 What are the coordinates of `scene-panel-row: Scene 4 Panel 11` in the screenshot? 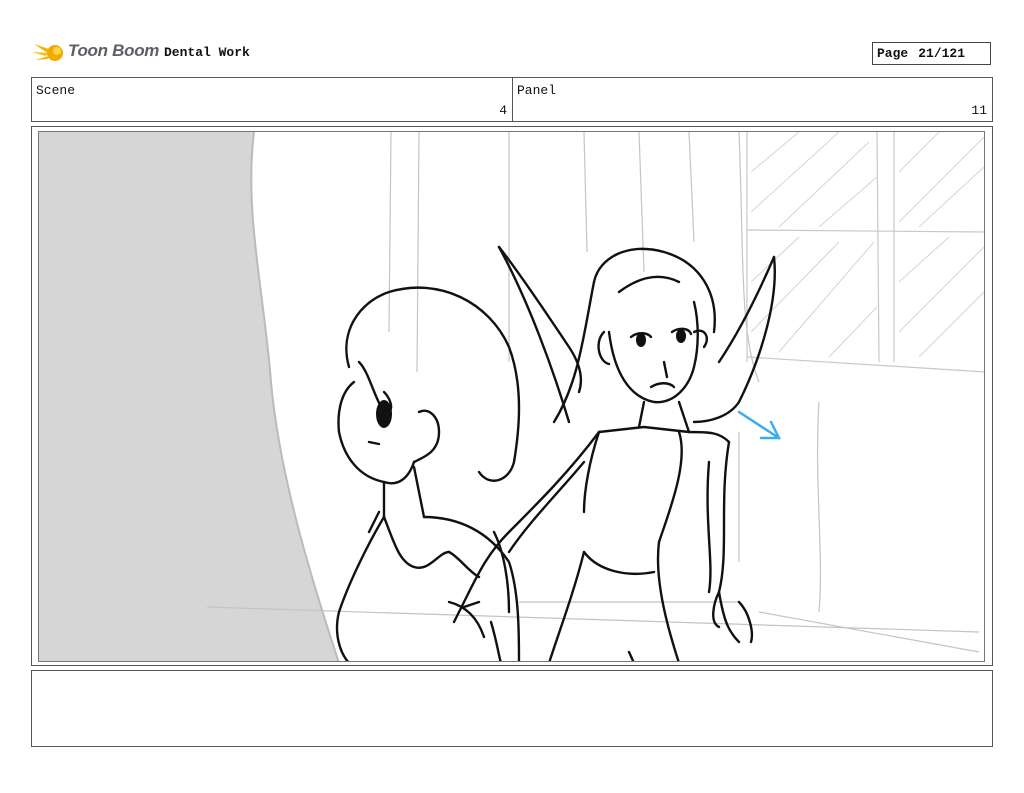 It's located at (512, 99).